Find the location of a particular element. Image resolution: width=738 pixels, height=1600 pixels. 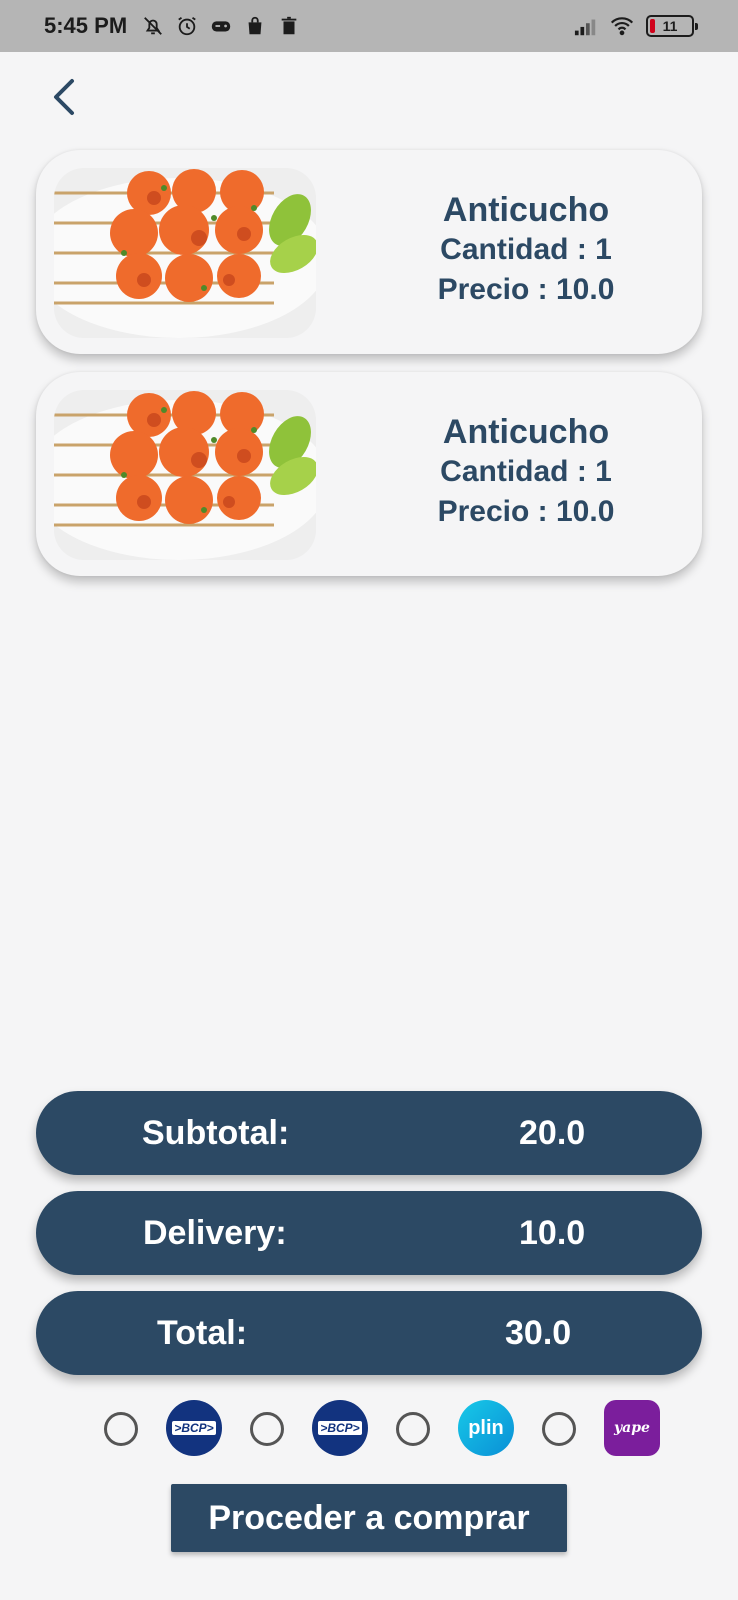

status-bar: 5:45 PM 11 is located at coordinates (369, 26).